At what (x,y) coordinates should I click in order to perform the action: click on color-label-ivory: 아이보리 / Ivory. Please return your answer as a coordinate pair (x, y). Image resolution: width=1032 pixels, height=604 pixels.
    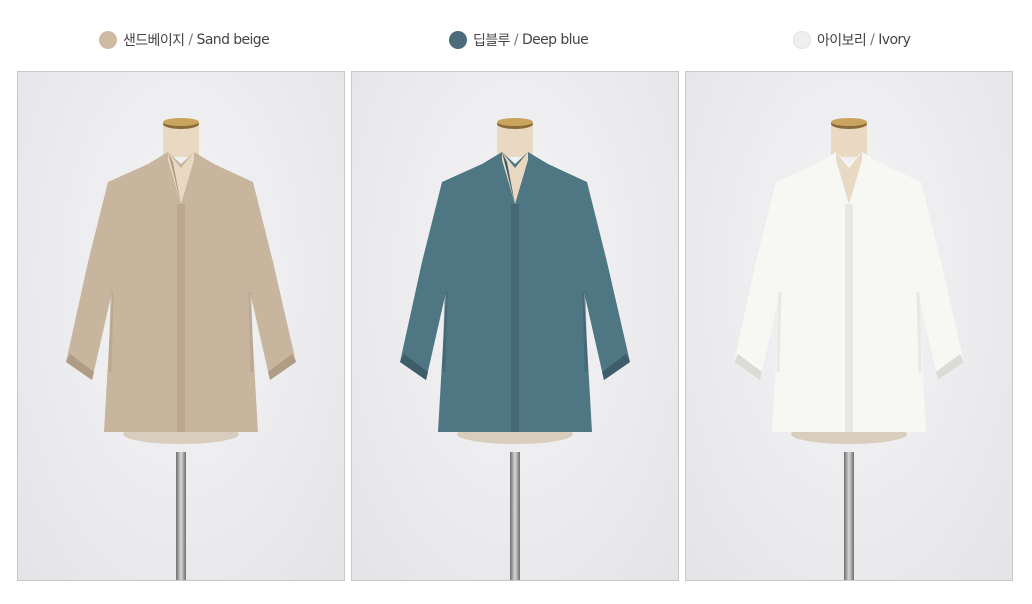
    Looking at the image, I should click on (852, 40).